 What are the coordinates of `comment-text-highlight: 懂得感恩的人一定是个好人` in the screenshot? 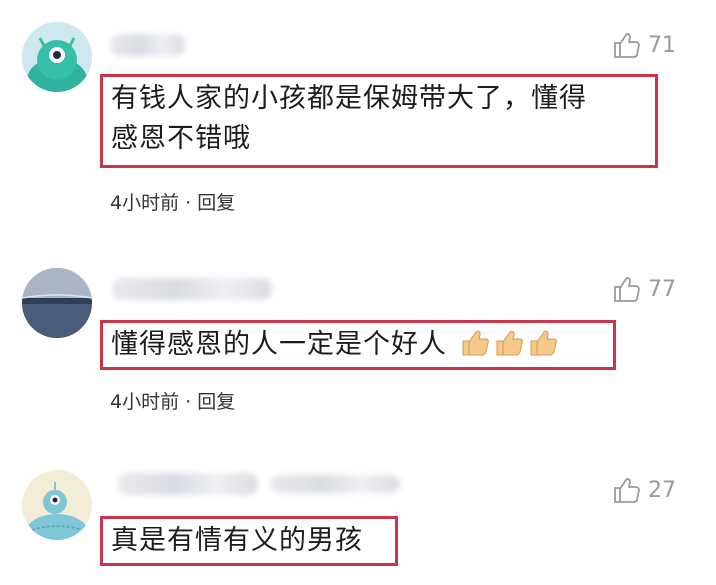 It's located at (358, 345).